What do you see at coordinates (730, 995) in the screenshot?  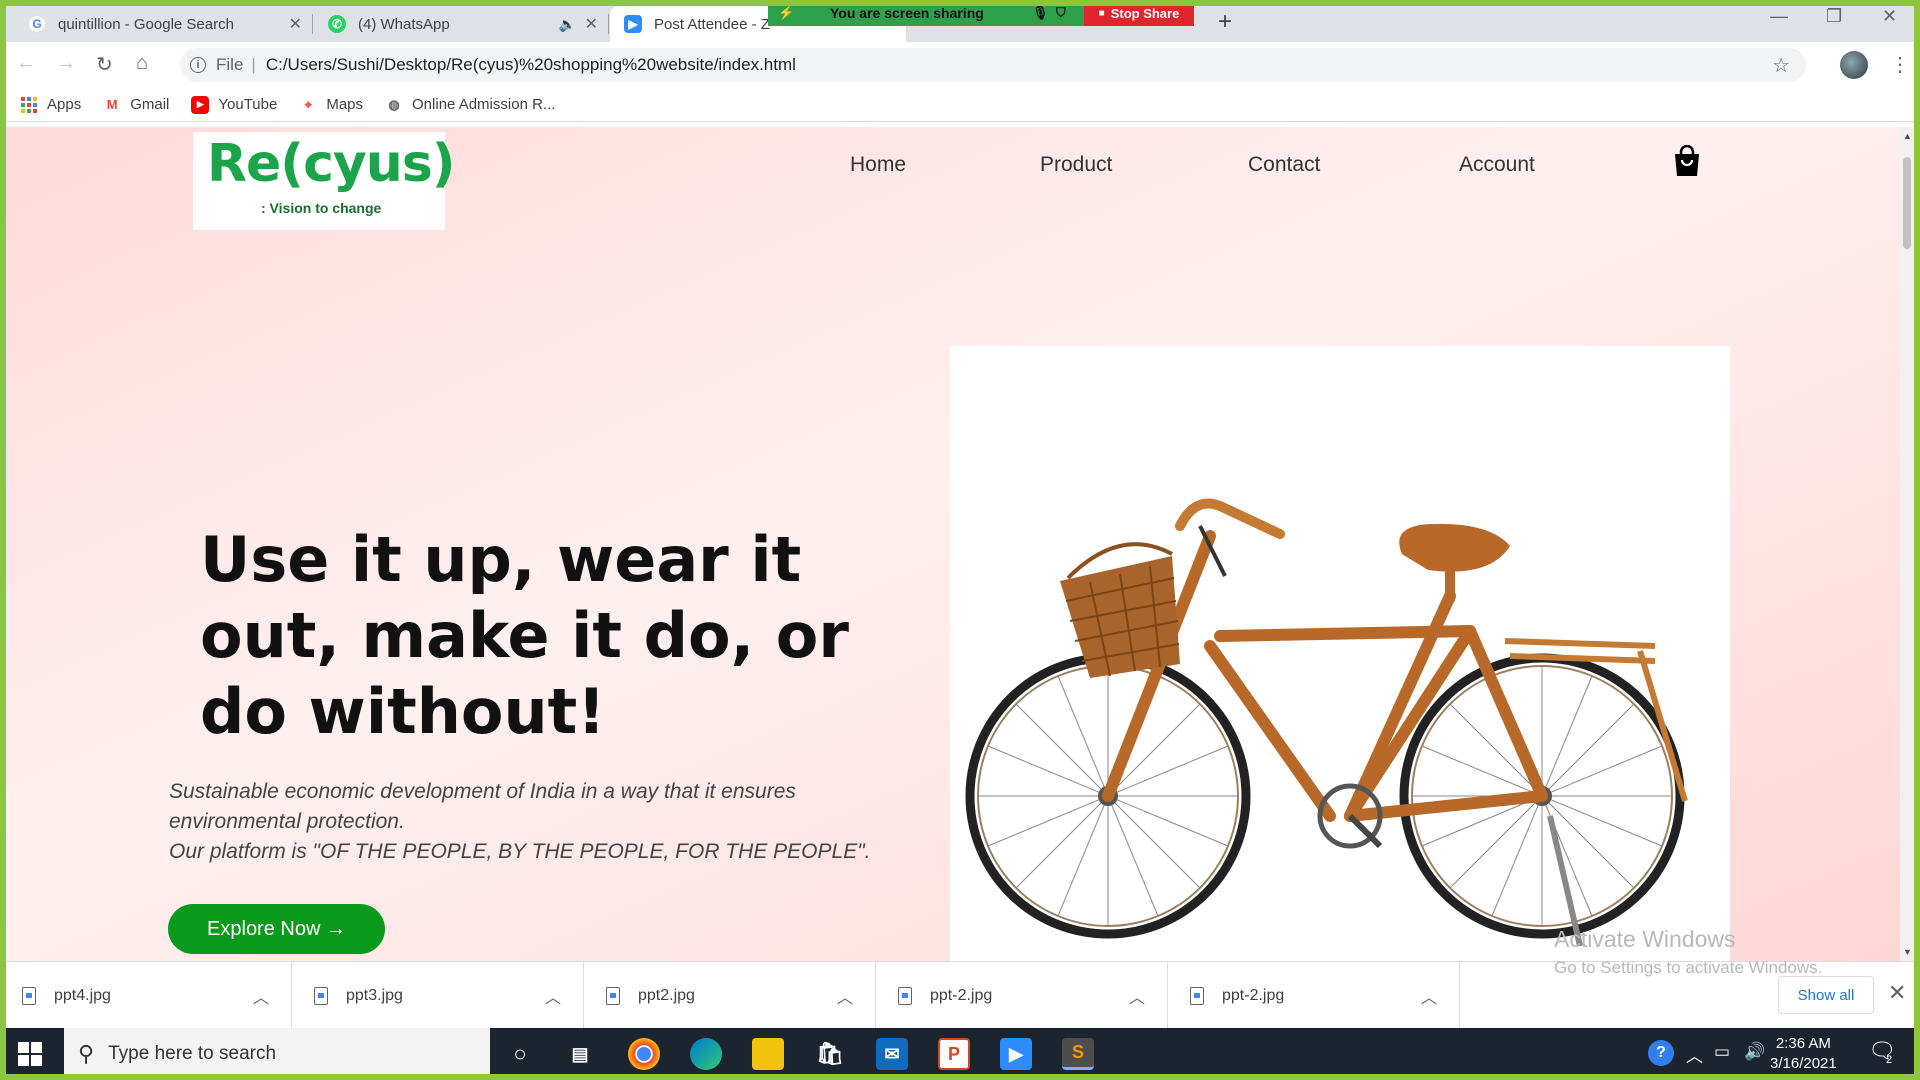 I see `download-item: ppt2.jpg ︿` at bounding box center [730, 995].